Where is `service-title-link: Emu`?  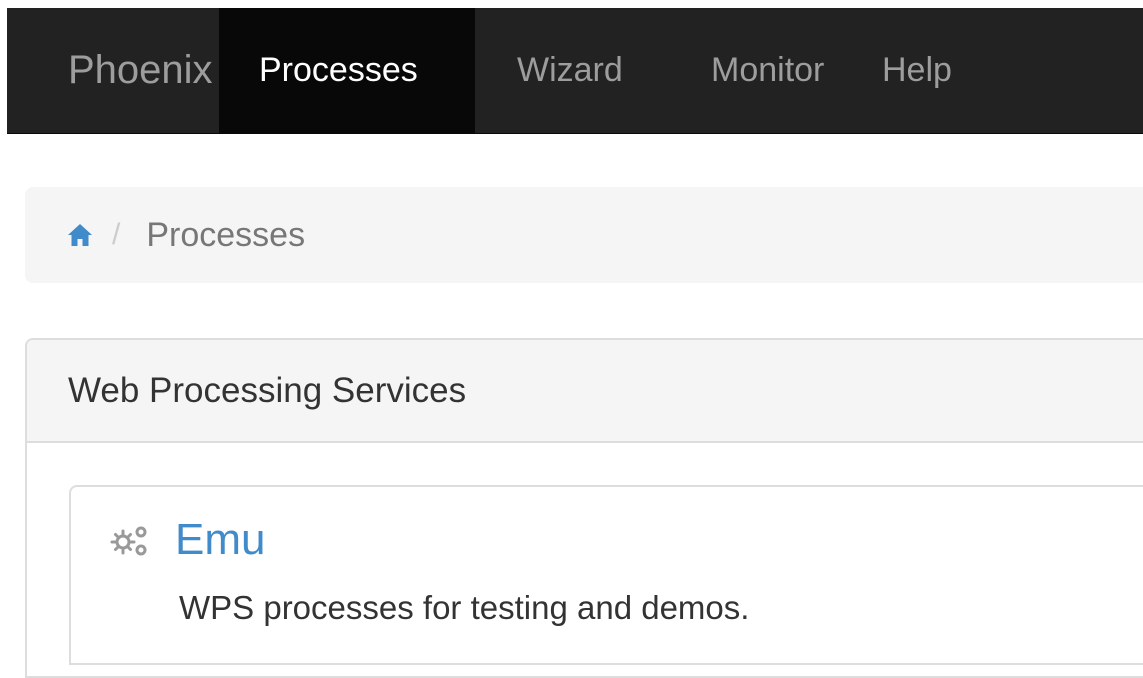 service-title-link: Emu is located at coordinates (220, 540).